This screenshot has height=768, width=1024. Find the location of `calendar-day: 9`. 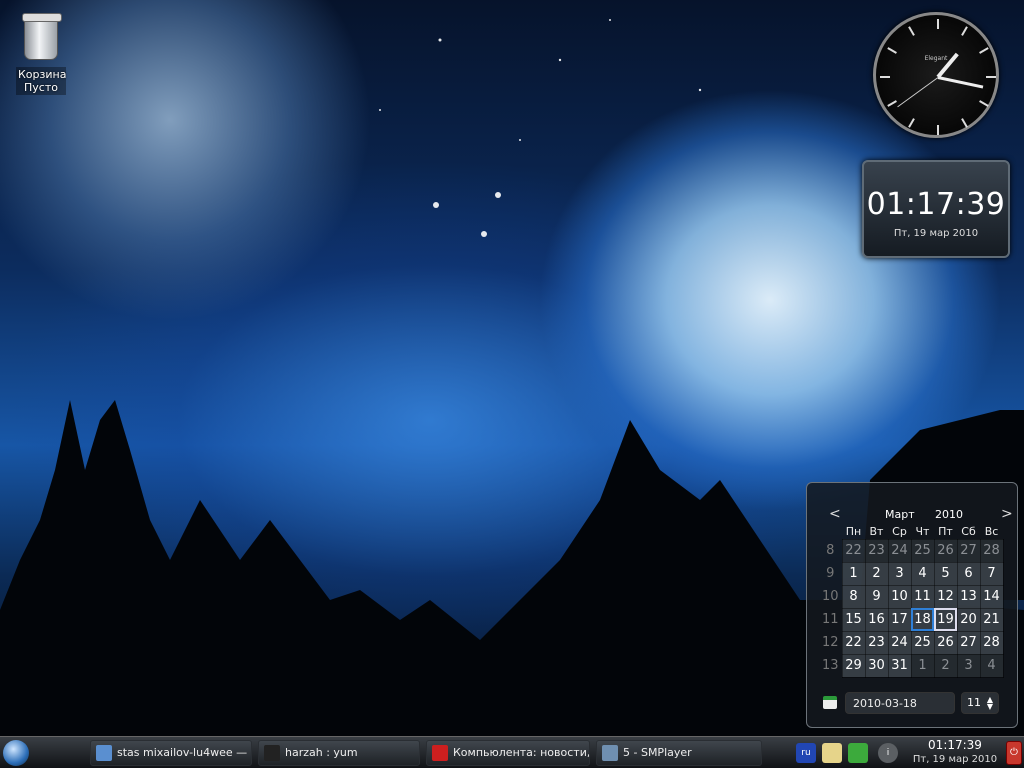

calendar-day: 9 is located at coordinates (876, 596).